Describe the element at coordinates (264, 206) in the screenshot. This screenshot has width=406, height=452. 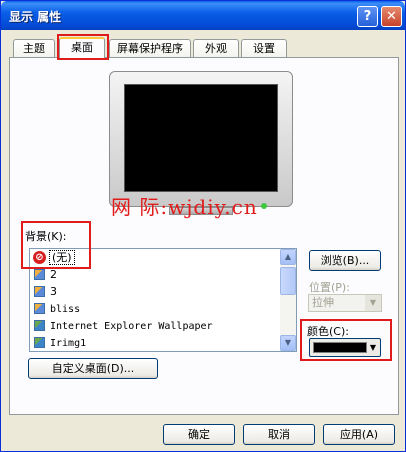
I see `power-led-icon` at that location.